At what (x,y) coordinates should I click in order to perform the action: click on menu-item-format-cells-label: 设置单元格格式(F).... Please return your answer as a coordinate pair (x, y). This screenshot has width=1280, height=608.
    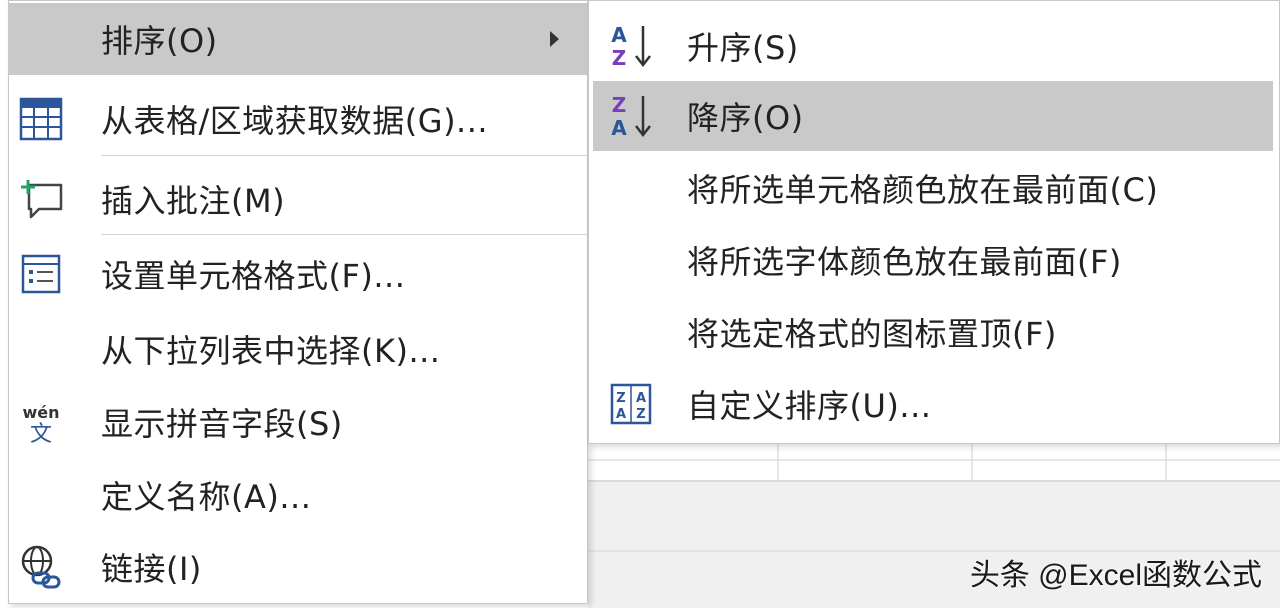
    Looking at the image, I should click on (253, 276).